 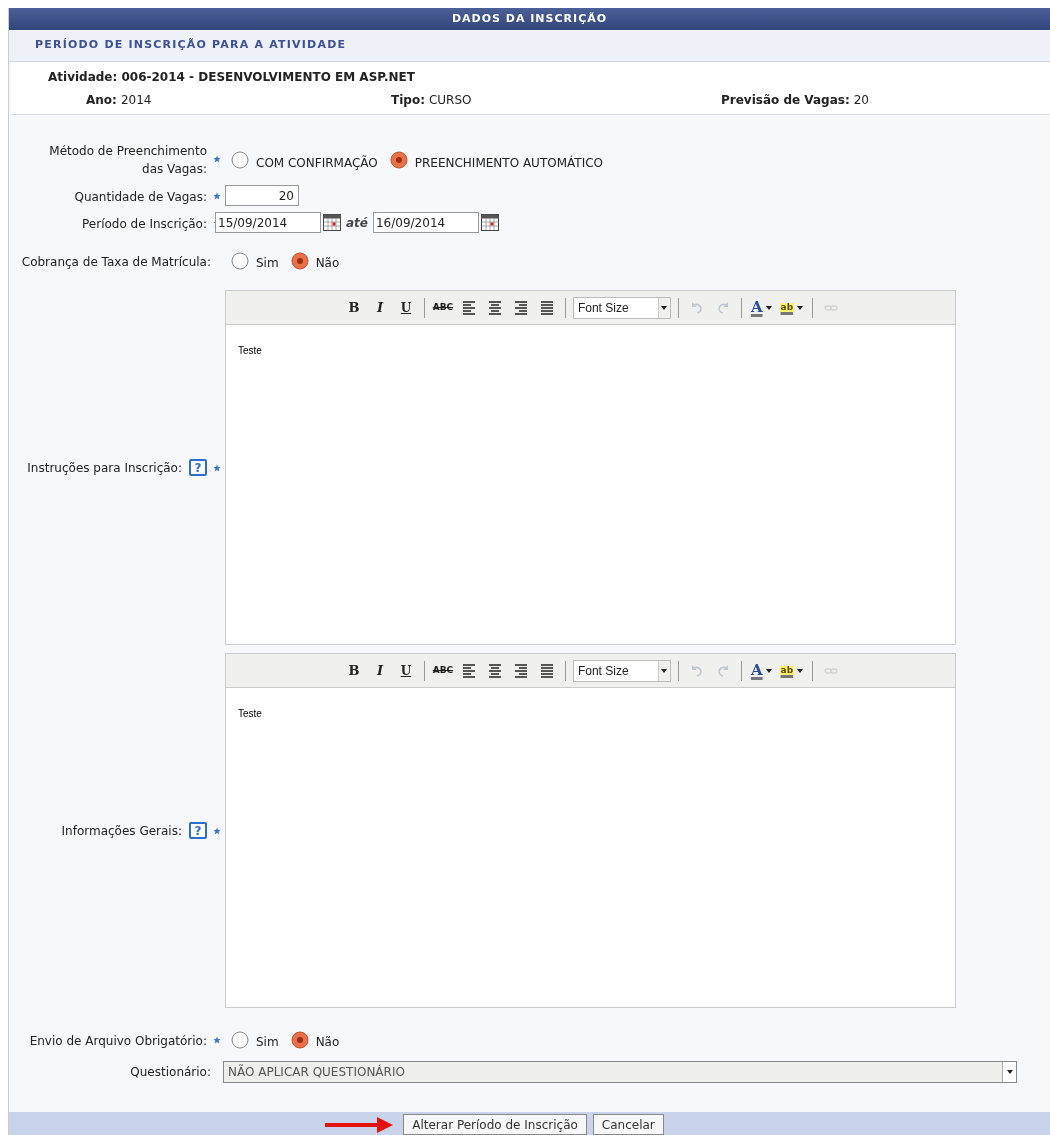 I want to click on field-label: Tipo:, so click(x=408, y=100).